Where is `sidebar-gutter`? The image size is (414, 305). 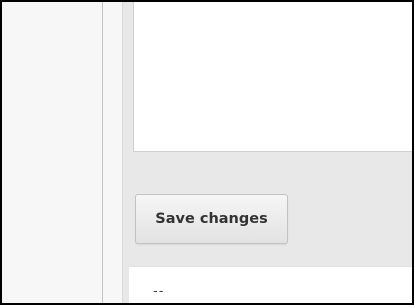 sidebar-gutter is located at coordinates (112, 152).